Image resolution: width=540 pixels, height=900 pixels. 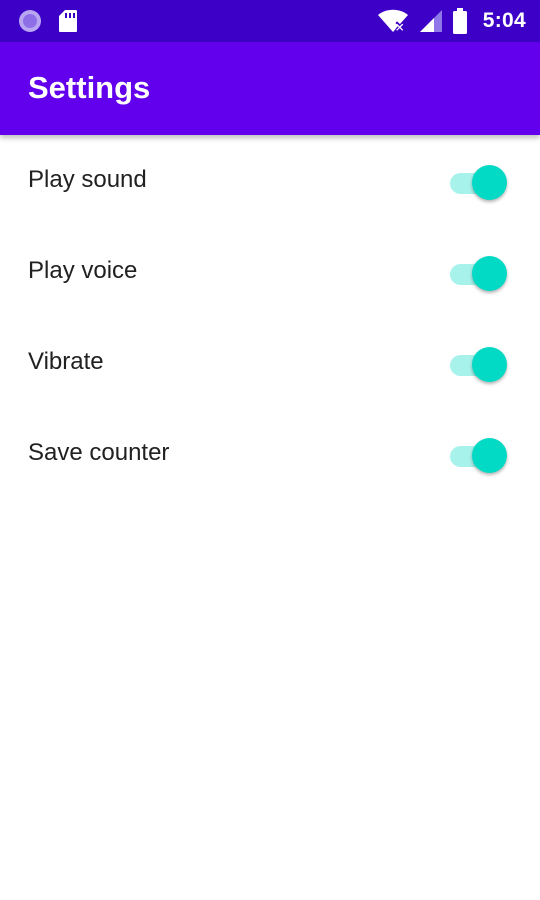 I want to click on play-voice-switch, so click(x=479, y=272).